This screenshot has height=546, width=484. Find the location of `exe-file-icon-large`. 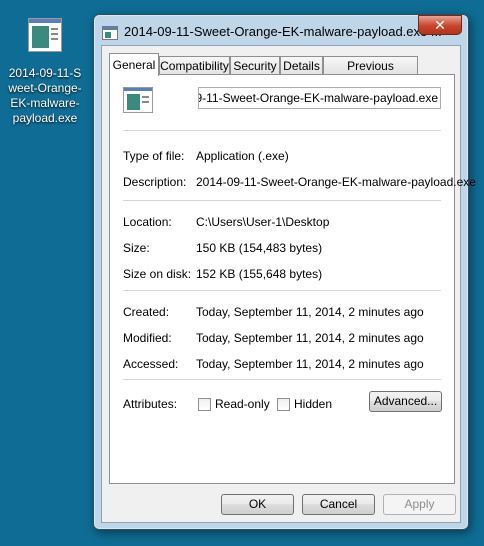

exe-file-icon-large is located at coordinates (138, 100).